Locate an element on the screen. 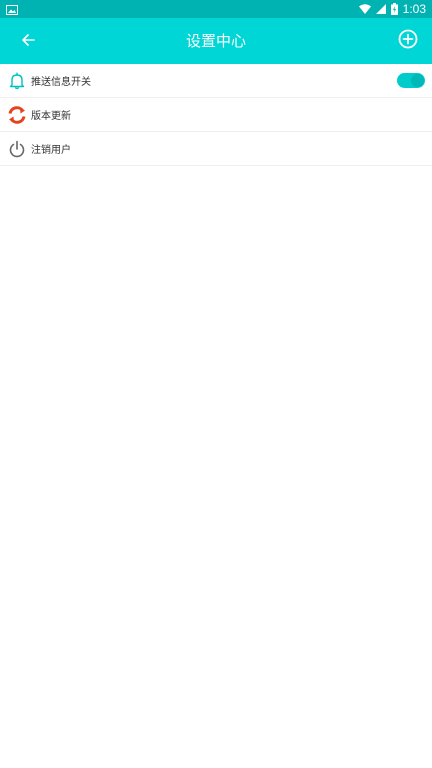 The image size is (432, 768). page-title: 设置中心 is located at coordinates (215, 41).